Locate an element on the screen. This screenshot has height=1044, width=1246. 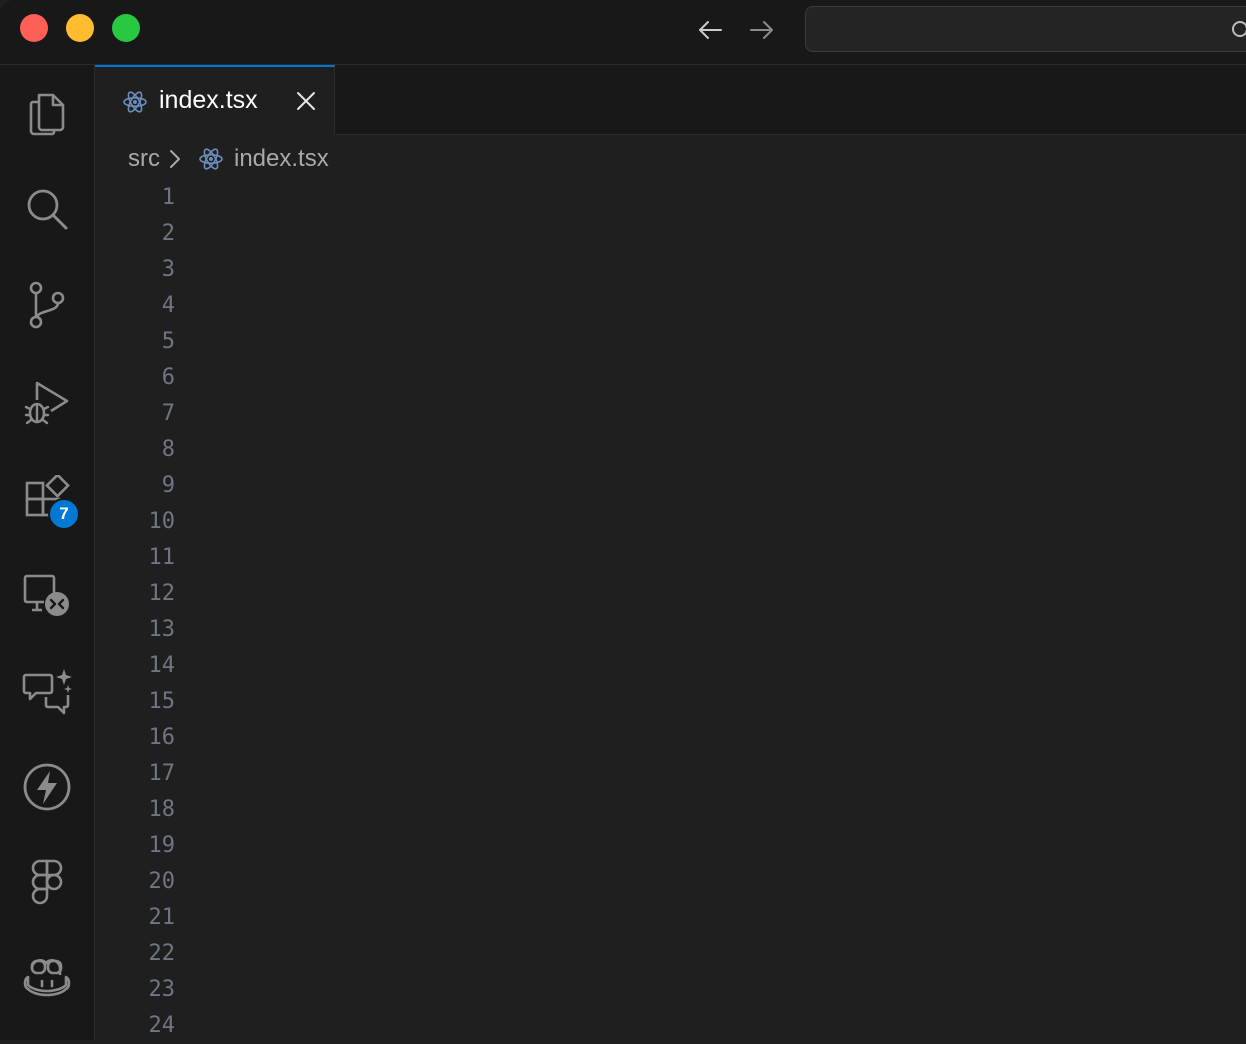
activity-extensions is located at coordinates (47, 499).